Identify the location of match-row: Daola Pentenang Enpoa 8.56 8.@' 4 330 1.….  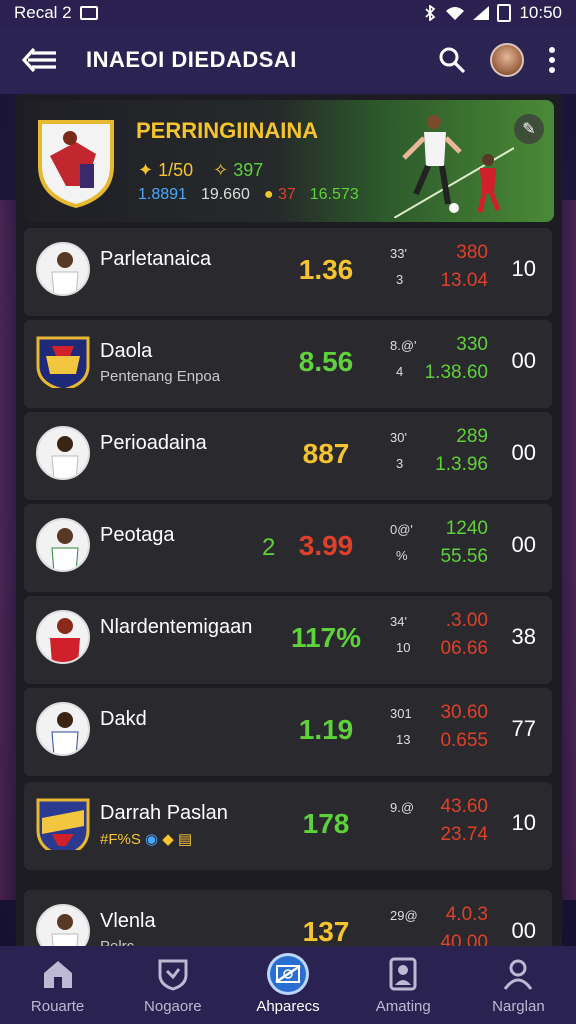
(288, 364).